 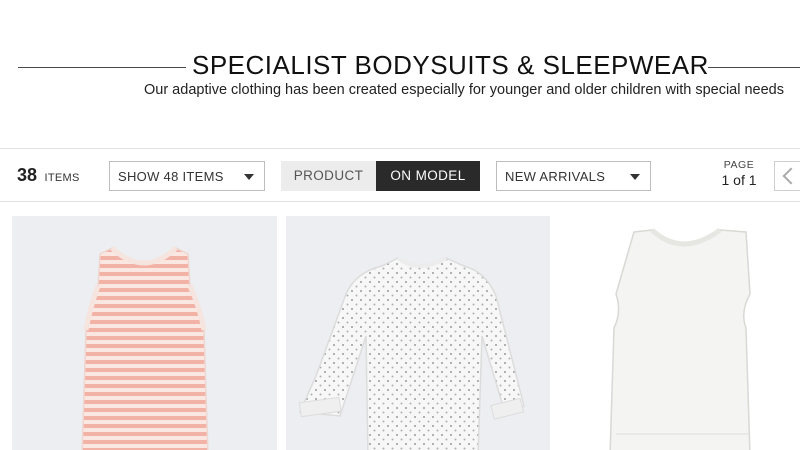 I want to click on sort-select: NEW ARRIVALS, so click(x=573, y=176).